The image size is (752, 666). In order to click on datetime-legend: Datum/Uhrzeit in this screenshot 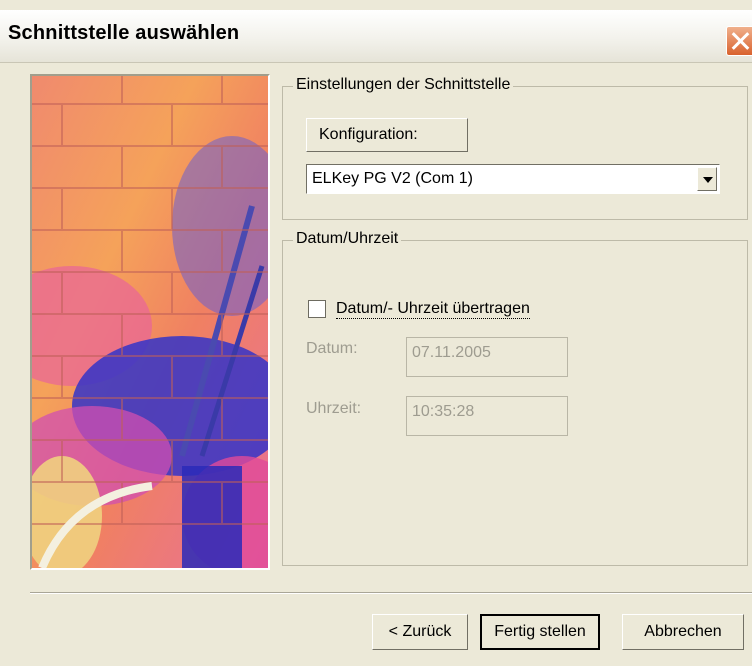, I will do `click(347, 239)`.